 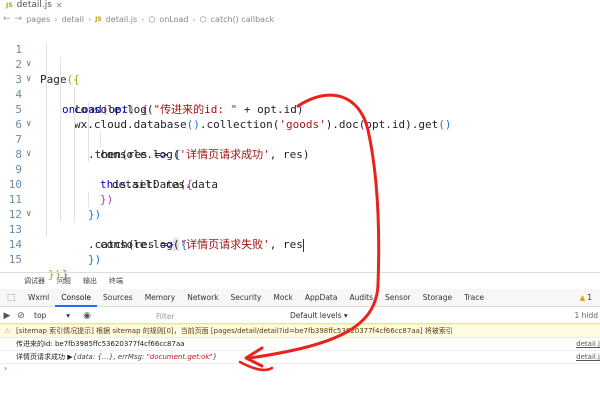 I want to click on editor-tab-label: detail.js, so click(x=34, y=5).